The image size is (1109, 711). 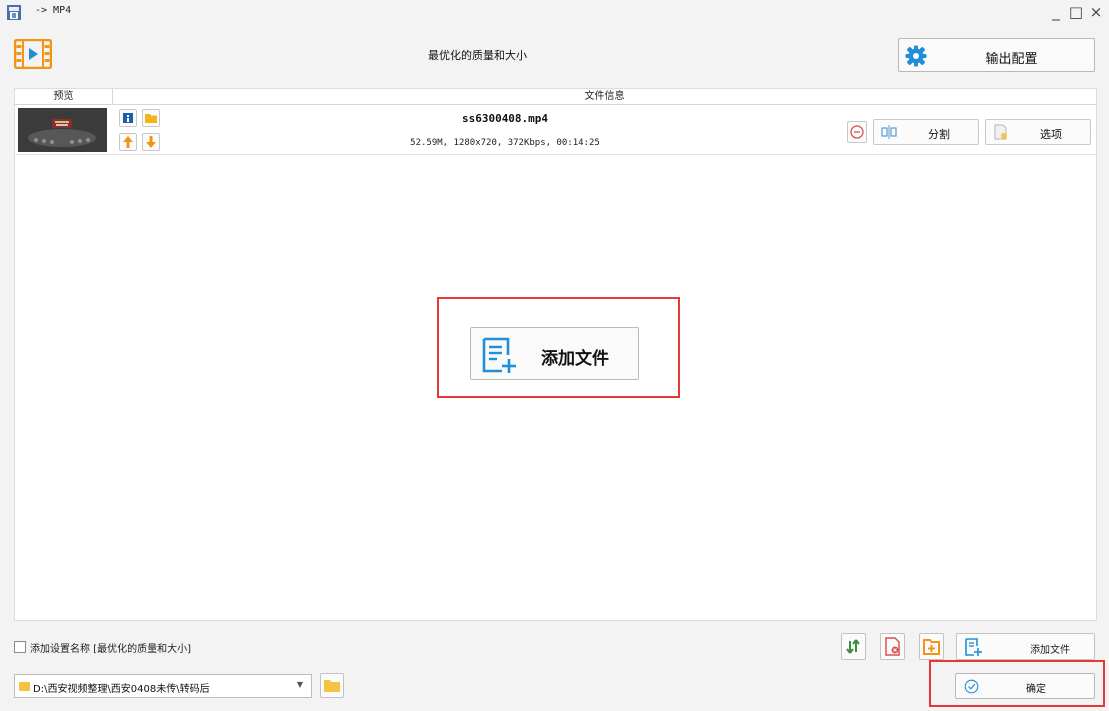 What do you see at coordinates (1036, 689) in the screenshot?
I see `ok-label: 确定` at bounding box center [1036, 689].